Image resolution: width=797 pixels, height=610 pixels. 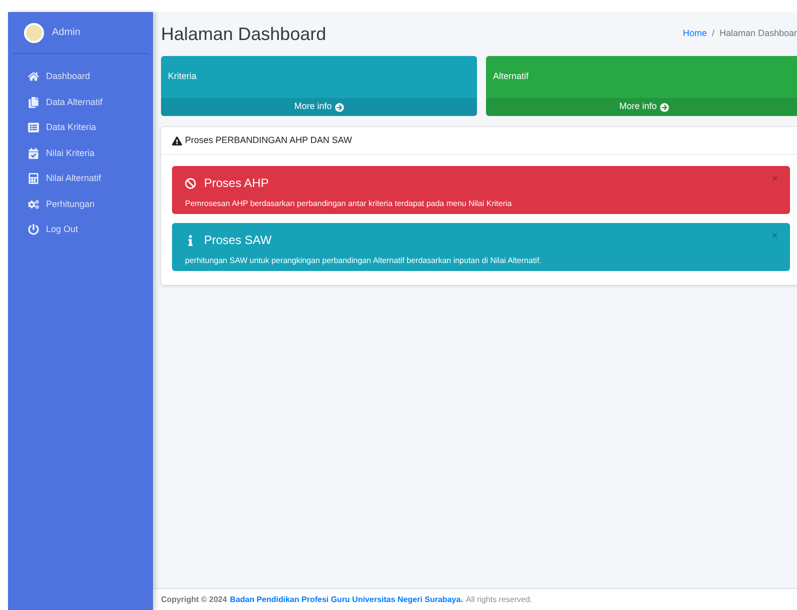 What do you see at coordinates (33, 178) in the screenshot?
I see `calculator-icon` at bounding box center [33, 178].